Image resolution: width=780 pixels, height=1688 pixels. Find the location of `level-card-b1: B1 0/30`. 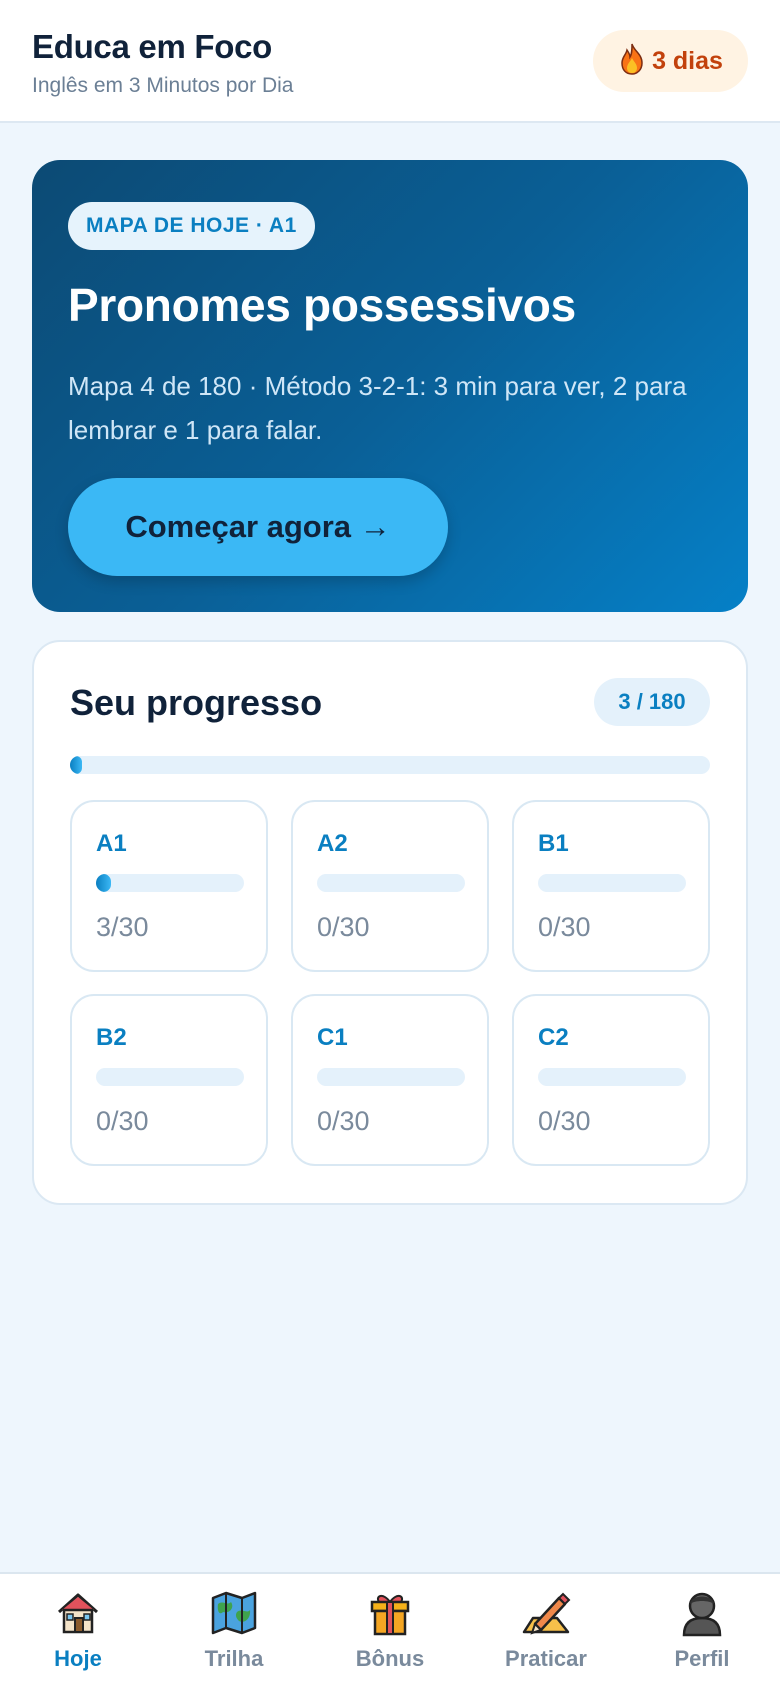

level-card-b1: B1 0/30 is located at coordinates (611, 886).